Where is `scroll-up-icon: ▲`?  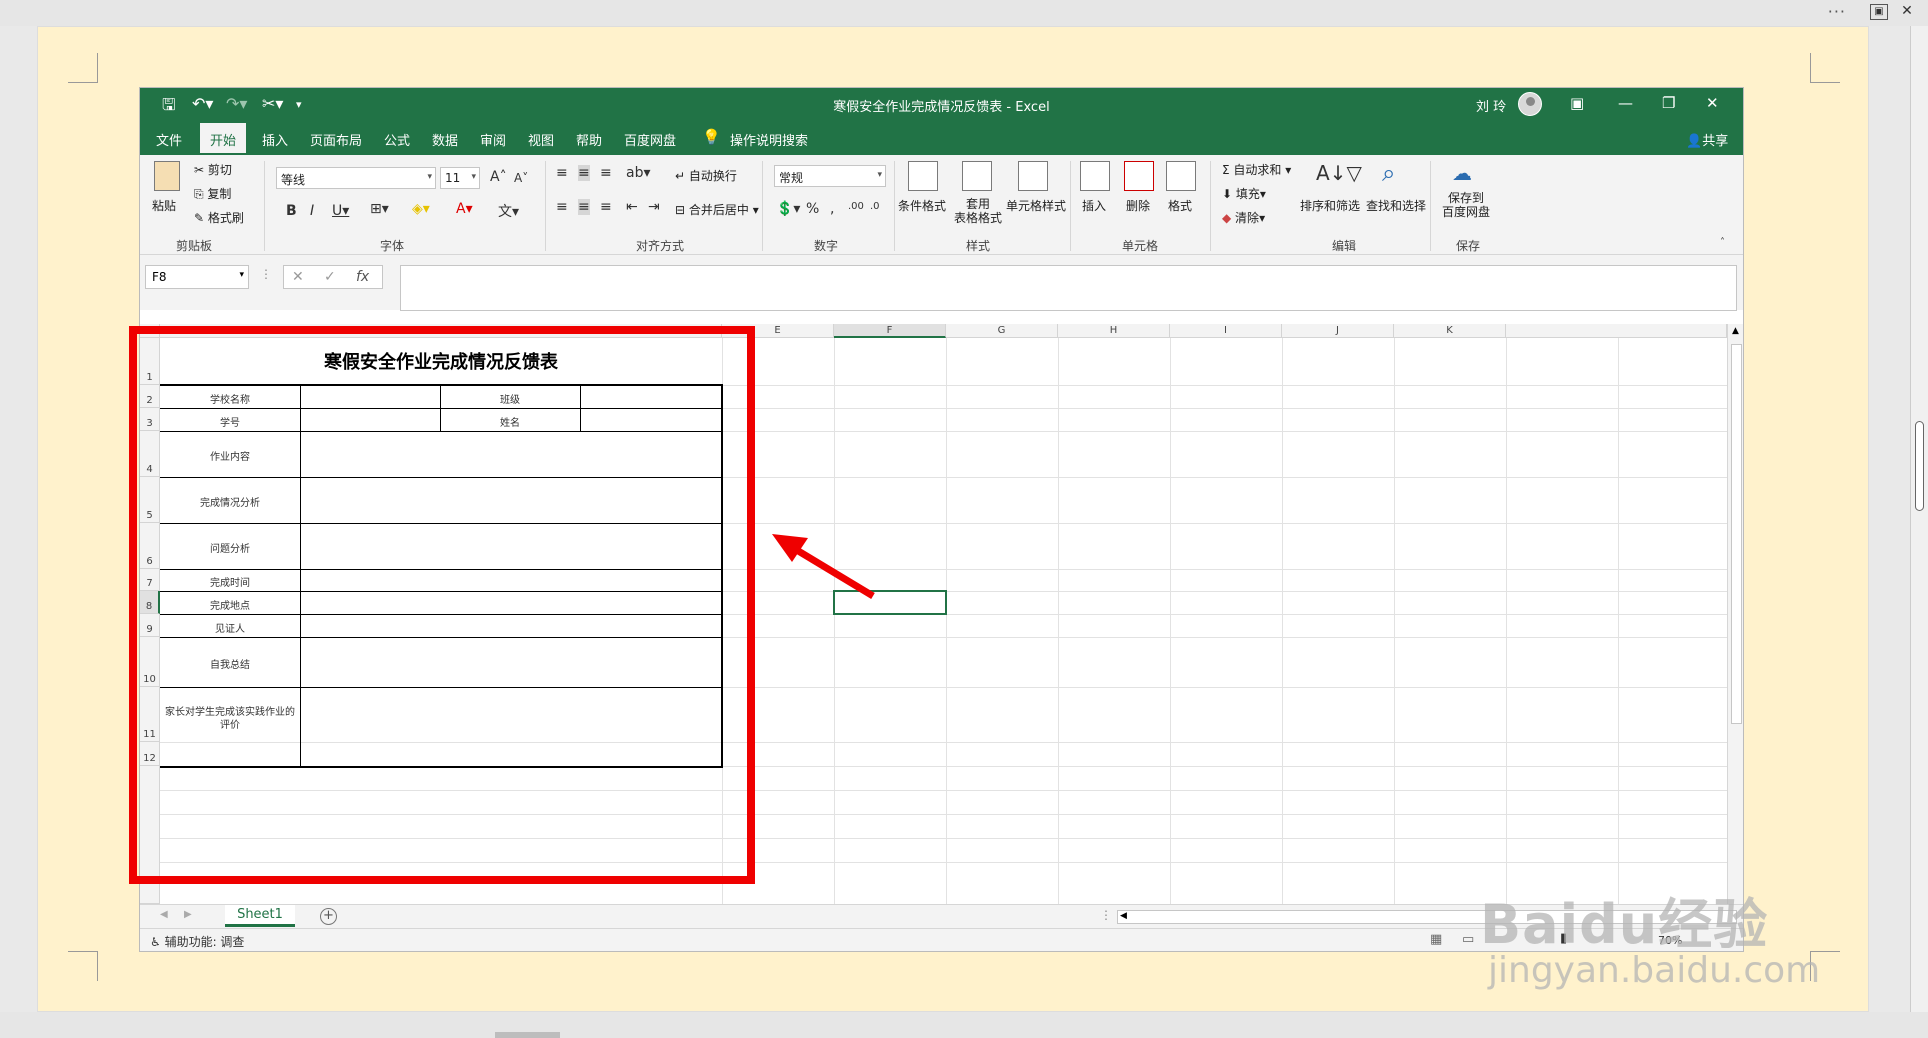
scroll-up-icon: ▲ is located at coordinates (1735, 331).